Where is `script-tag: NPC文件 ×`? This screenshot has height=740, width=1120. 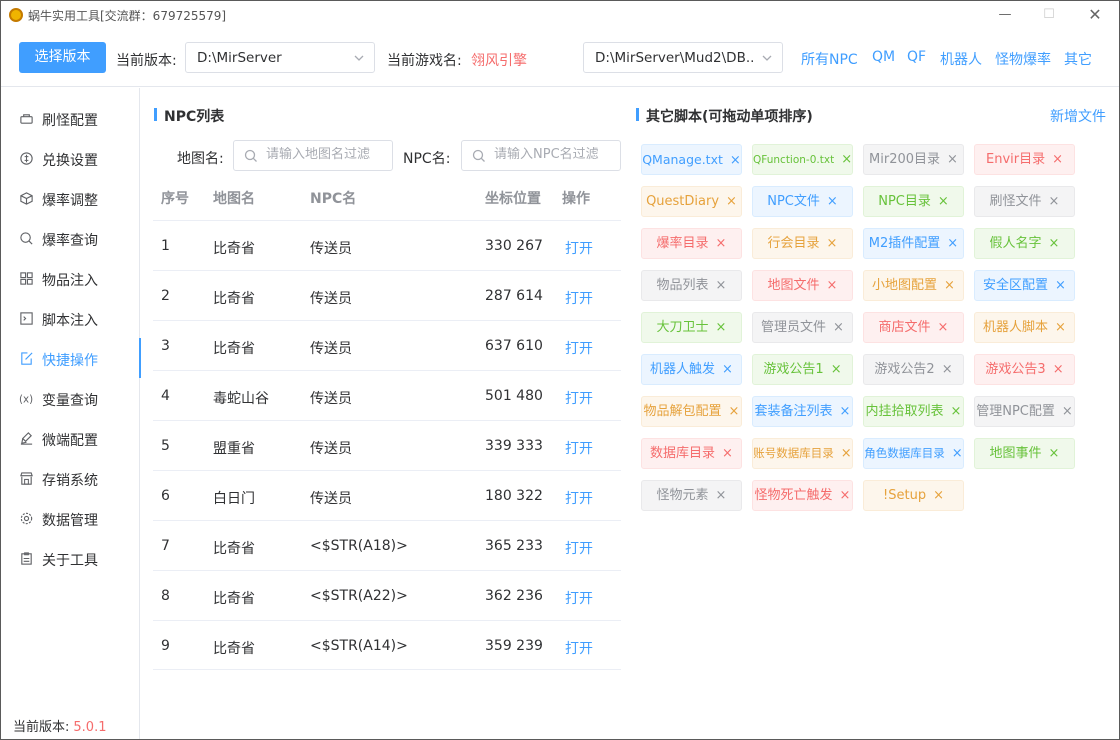 script-tag: NPC文件 × is located at coordinates (802, 201).